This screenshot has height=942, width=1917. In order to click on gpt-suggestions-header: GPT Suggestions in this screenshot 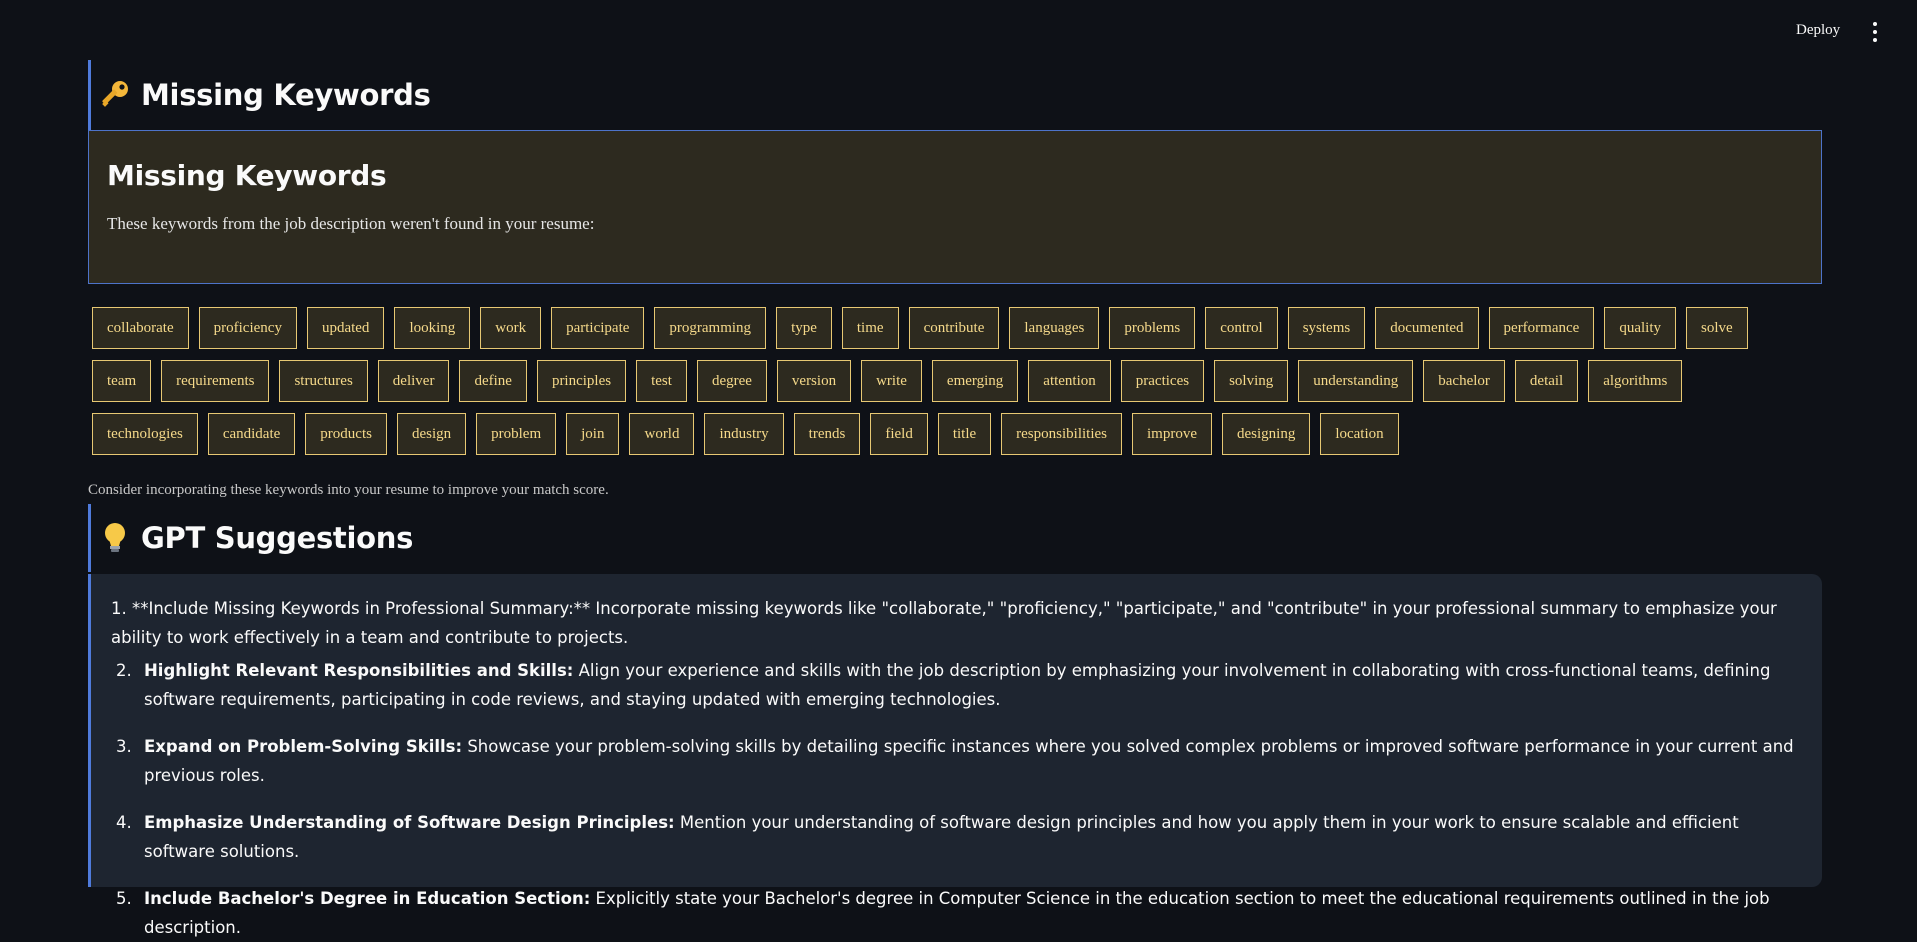, I will do `click(955, 538)`.